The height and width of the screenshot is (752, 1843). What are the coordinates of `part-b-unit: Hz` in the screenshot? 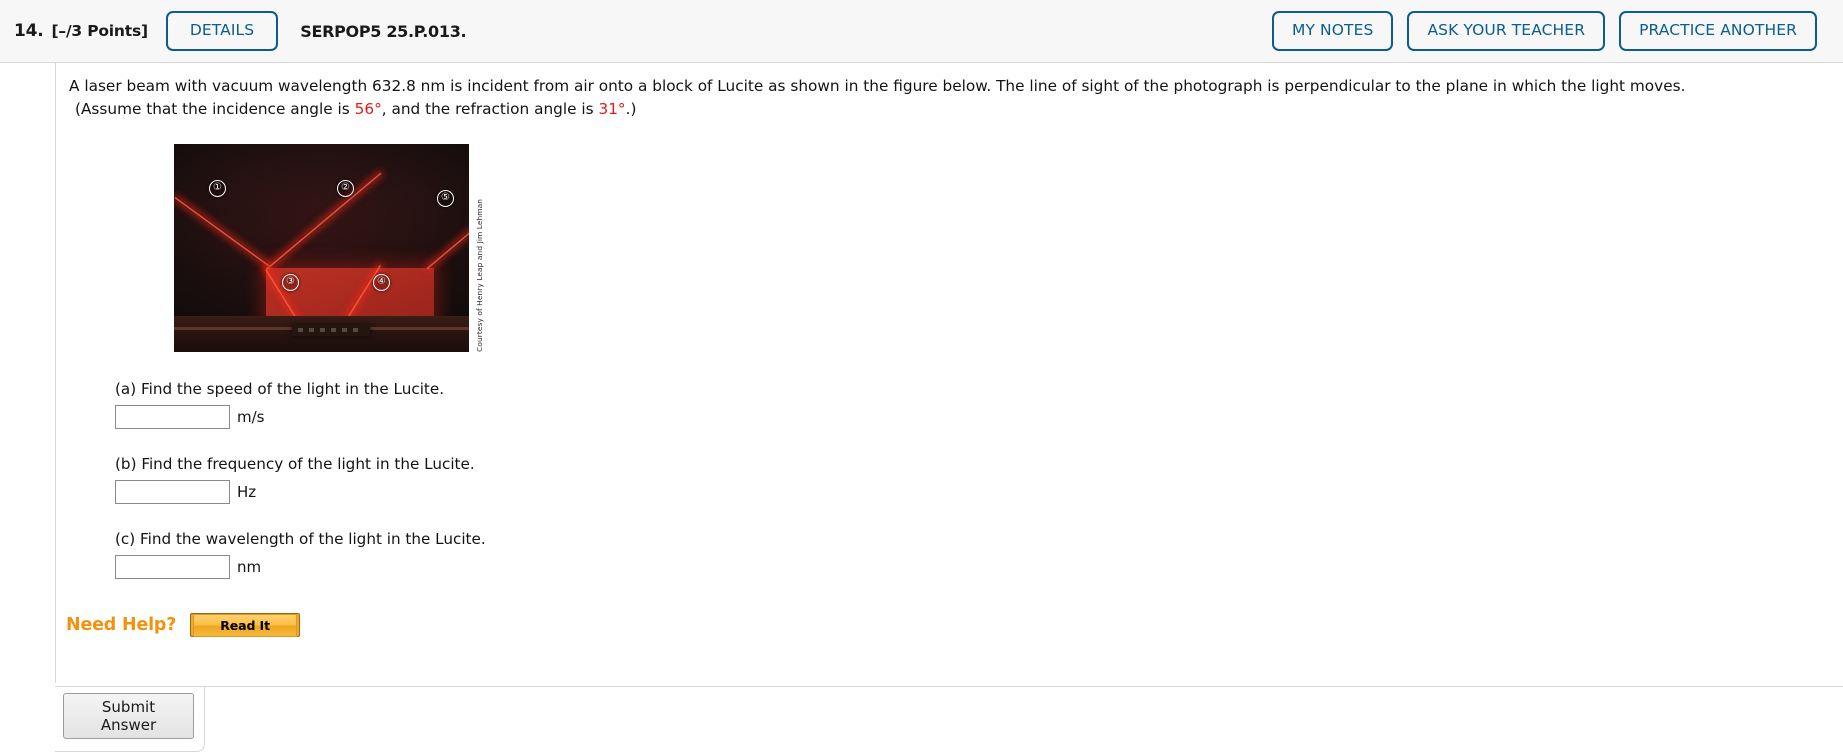 It's located at (247, 491).